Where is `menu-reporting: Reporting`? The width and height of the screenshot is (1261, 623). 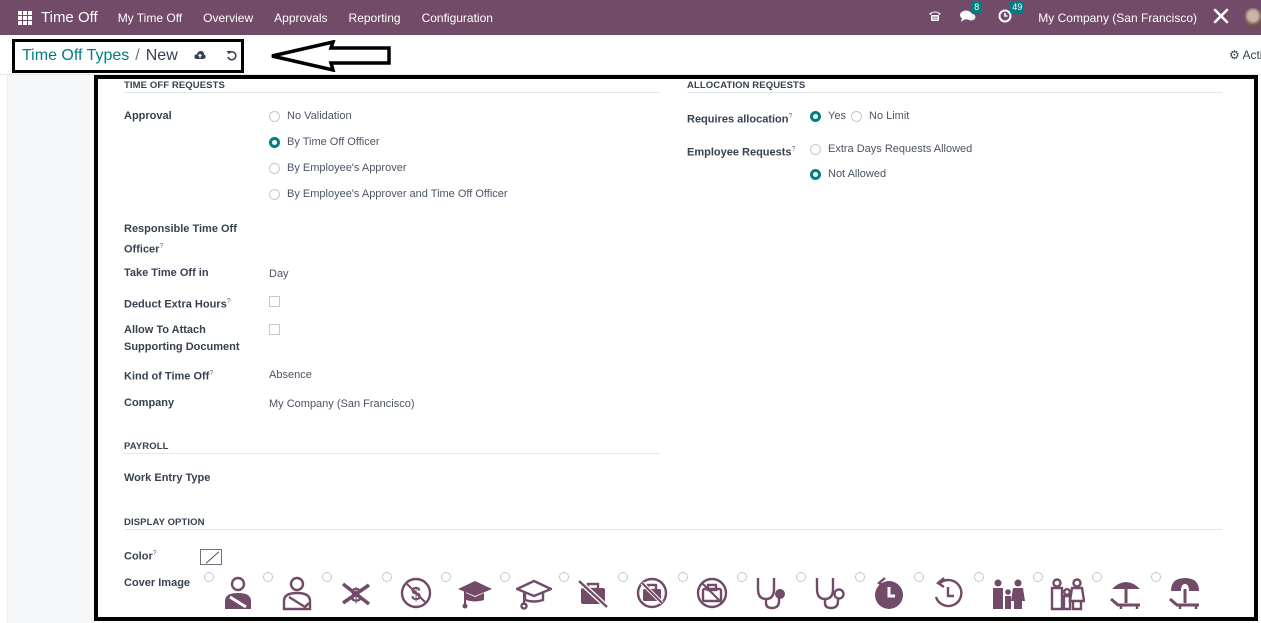
menu-reporting: Reporting is located at coordinates (375, 18).